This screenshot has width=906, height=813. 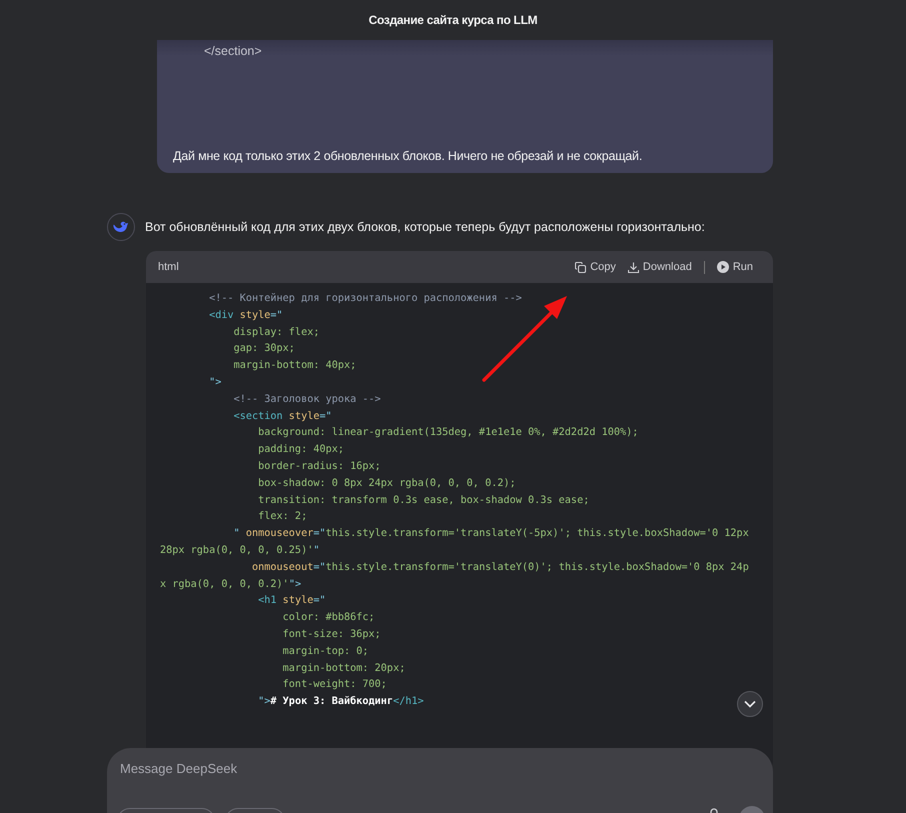 I want to click on scroll-down-button, so click(x=750, y=704).